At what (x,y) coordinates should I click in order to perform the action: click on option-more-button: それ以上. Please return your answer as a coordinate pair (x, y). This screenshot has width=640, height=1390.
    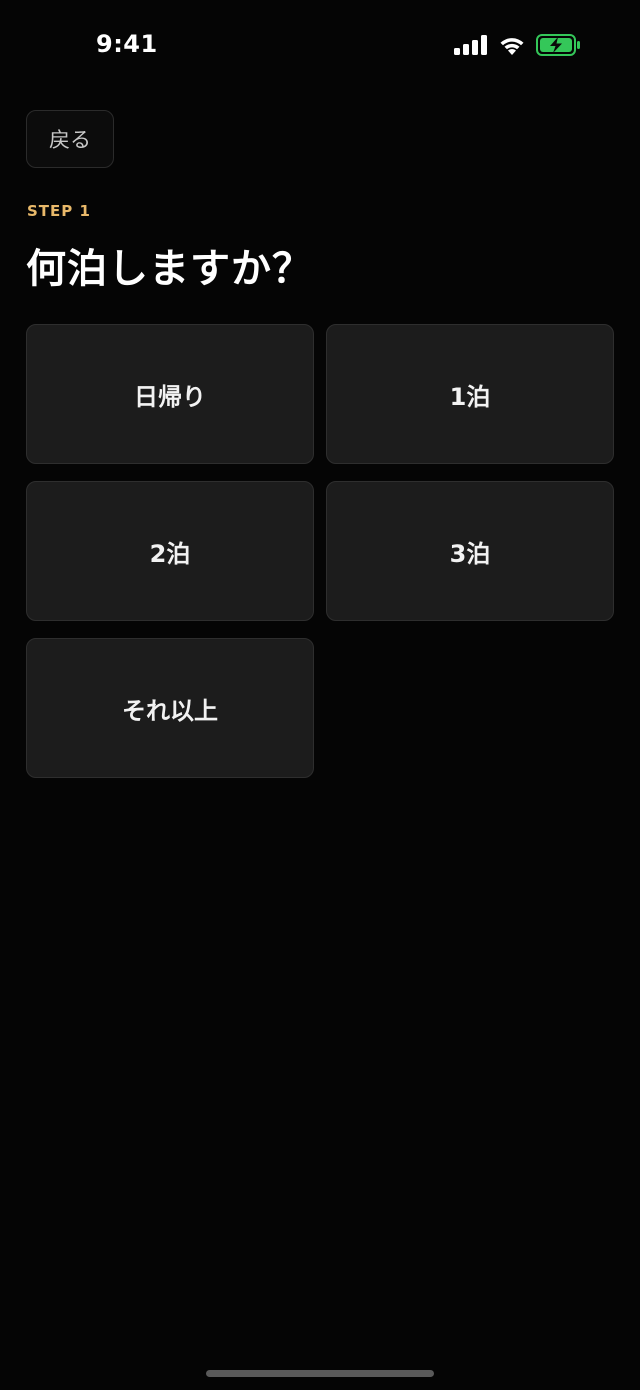
    Looking at the image, I should click on (170, 708).